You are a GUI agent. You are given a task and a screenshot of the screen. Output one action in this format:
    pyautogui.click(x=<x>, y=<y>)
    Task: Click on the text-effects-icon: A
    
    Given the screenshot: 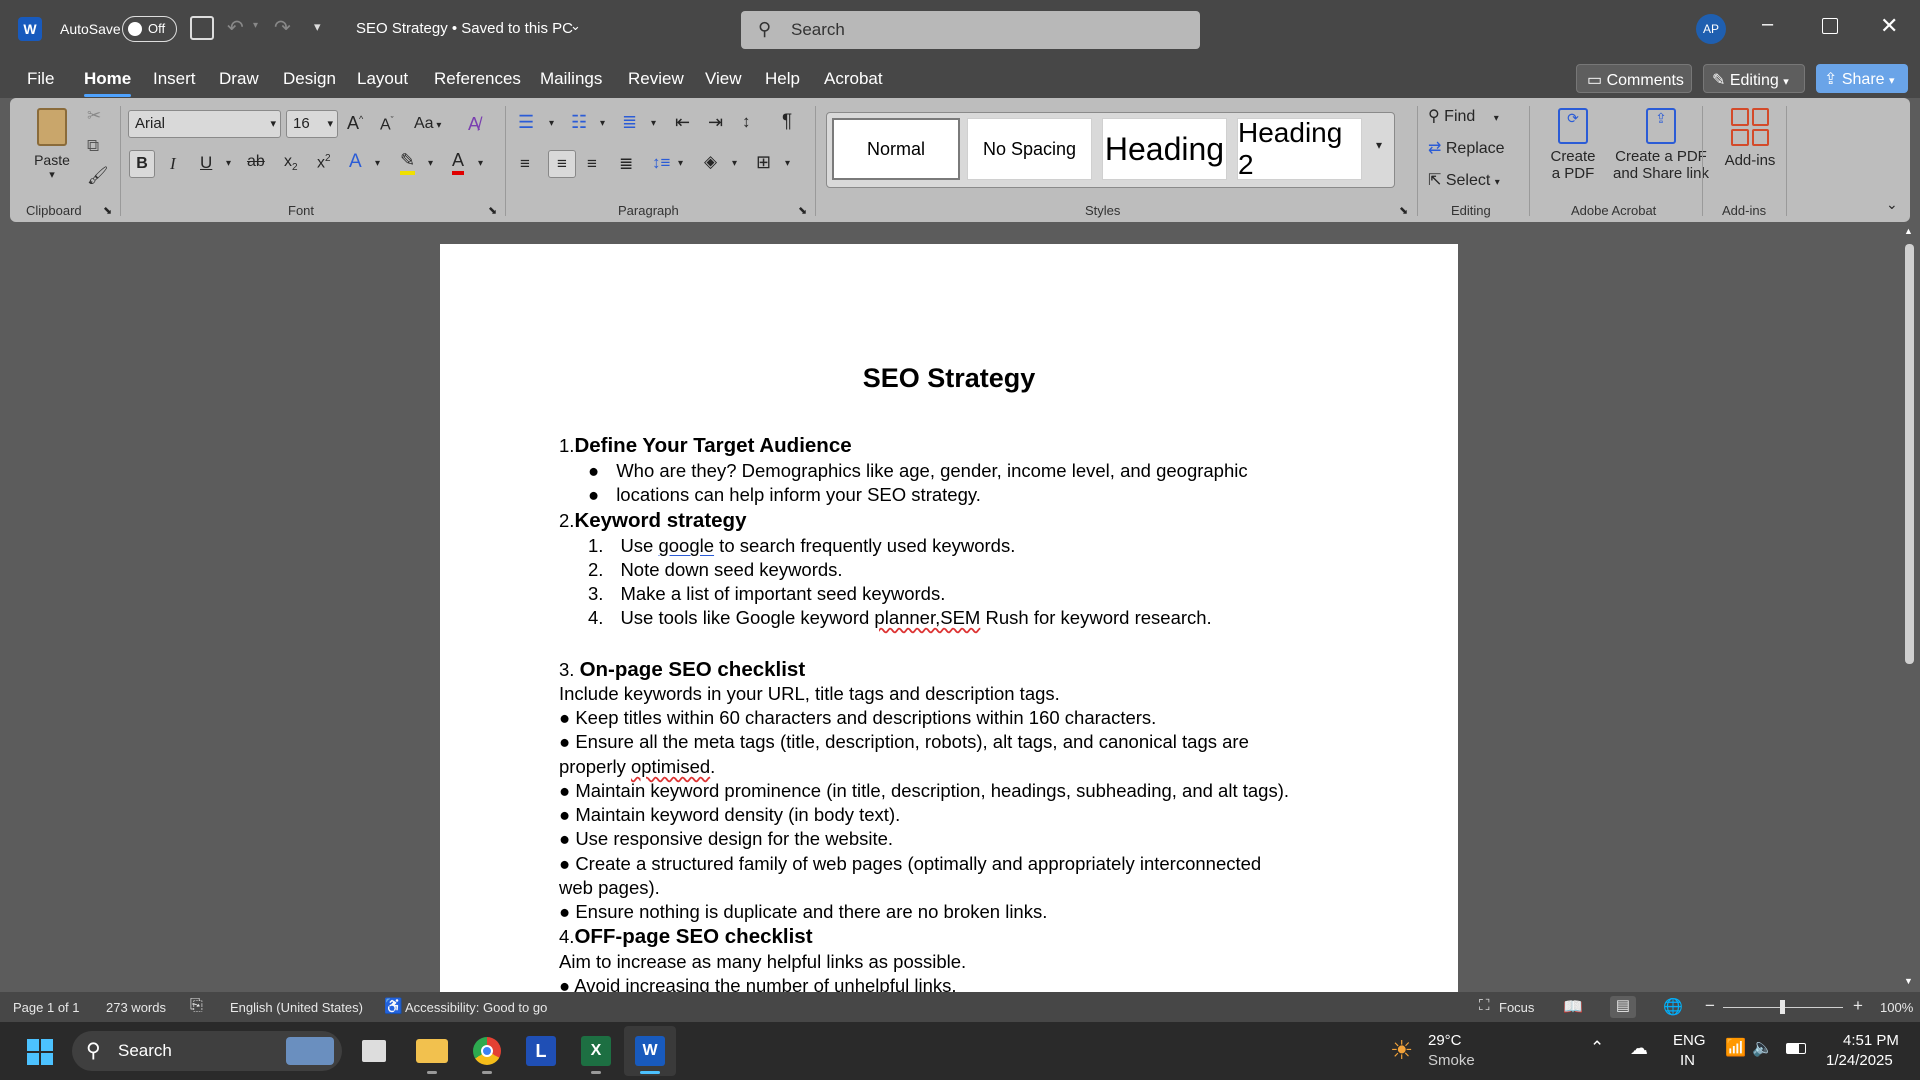 What is the action you would take?
    pyautogui.click(x=355, y=162)
    